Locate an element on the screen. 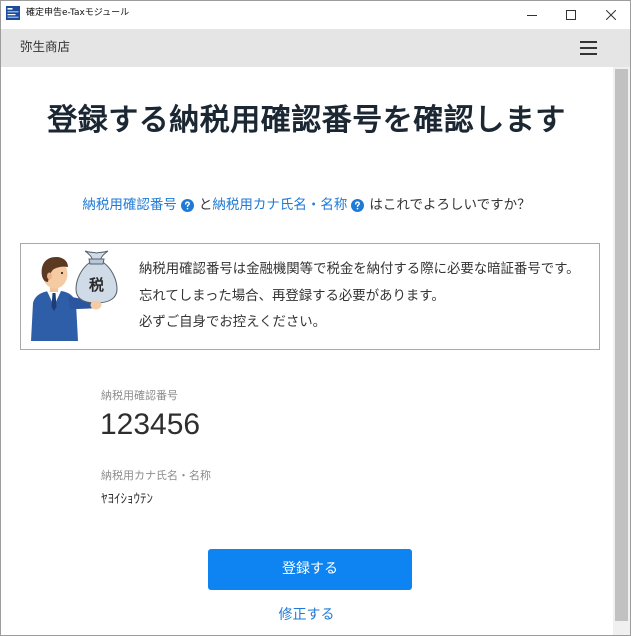 This screenshot has height=636, width=631. tax-confirmation-number-label: 納税用確認番号 is located at coordinates (139, 395).